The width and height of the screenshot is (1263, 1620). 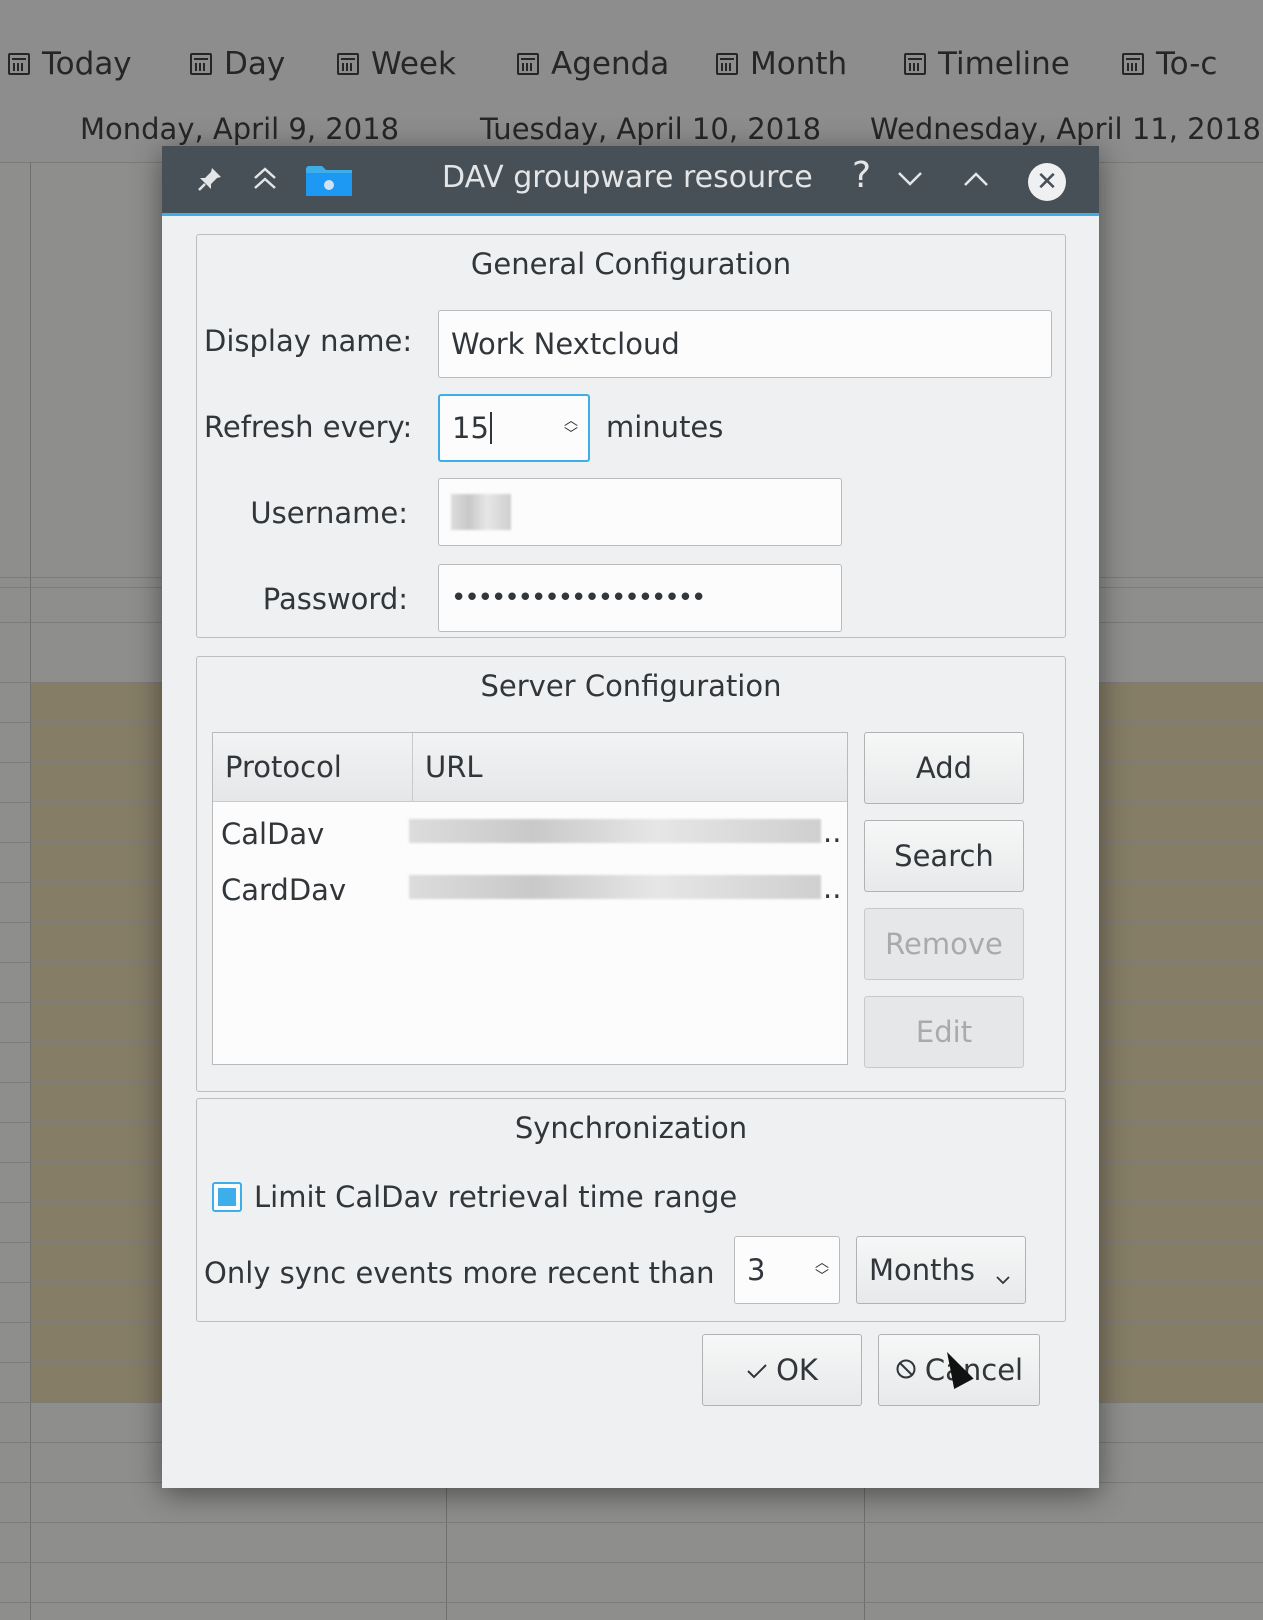 I want to click on protocol-cell: CardDav, so click(x=284, y=890).